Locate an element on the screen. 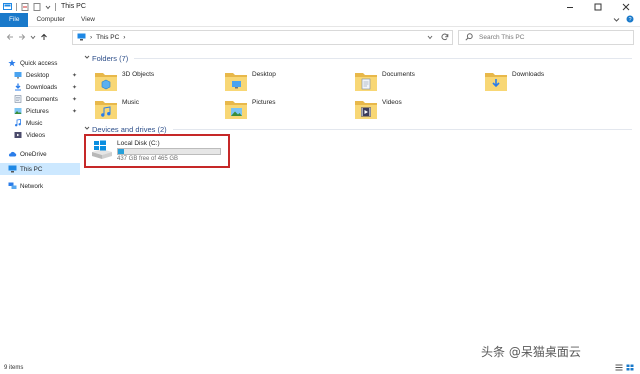  folder-3d-objects: 3D Objects is located at coordinates (156, 81).